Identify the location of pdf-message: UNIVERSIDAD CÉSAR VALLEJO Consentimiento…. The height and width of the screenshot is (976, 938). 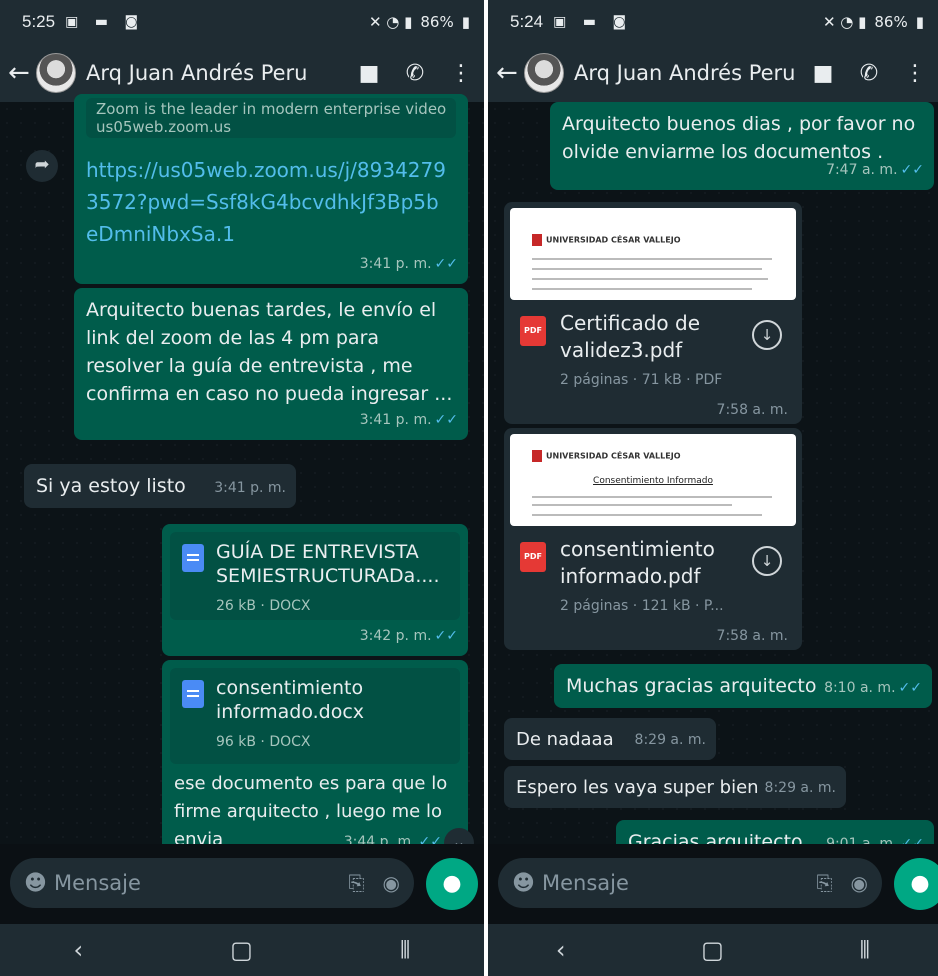
(653, 539).